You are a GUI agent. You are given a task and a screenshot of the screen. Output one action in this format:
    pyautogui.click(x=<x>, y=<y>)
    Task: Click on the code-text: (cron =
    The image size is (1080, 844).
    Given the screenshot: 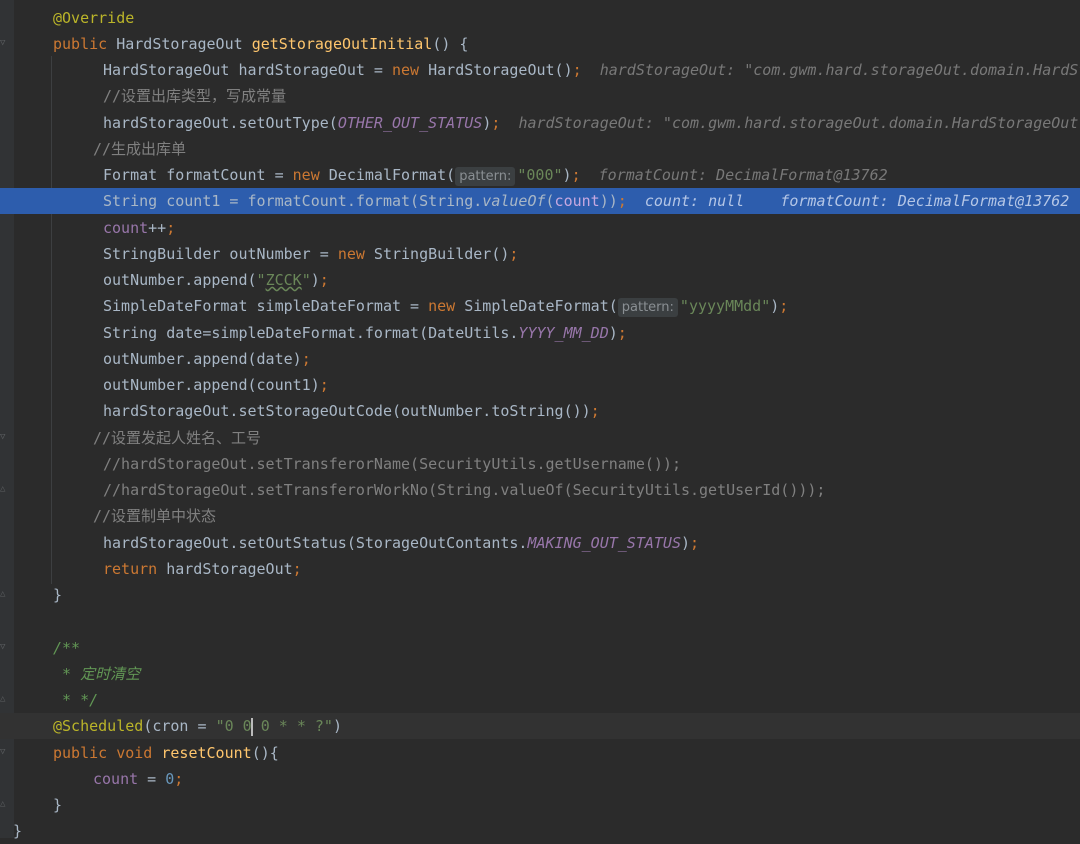 What is the action you would take?
    pyautogui.click(x=179, y=726)
    